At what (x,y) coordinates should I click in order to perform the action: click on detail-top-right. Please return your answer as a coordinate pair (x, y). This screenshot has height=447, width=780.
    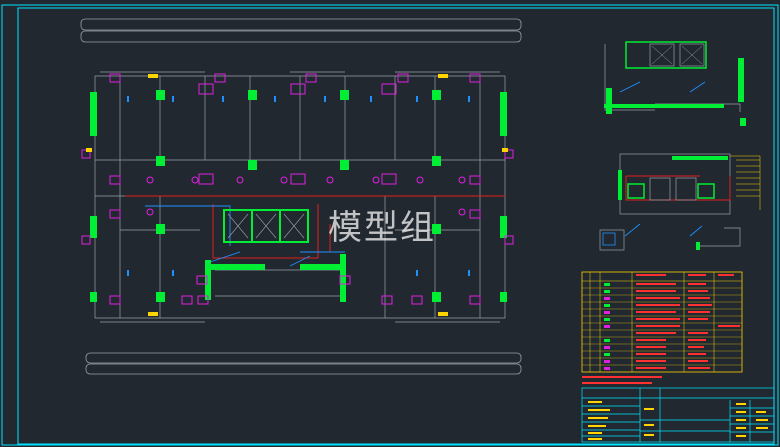
    Looking at the image, I should click on (675, 83).